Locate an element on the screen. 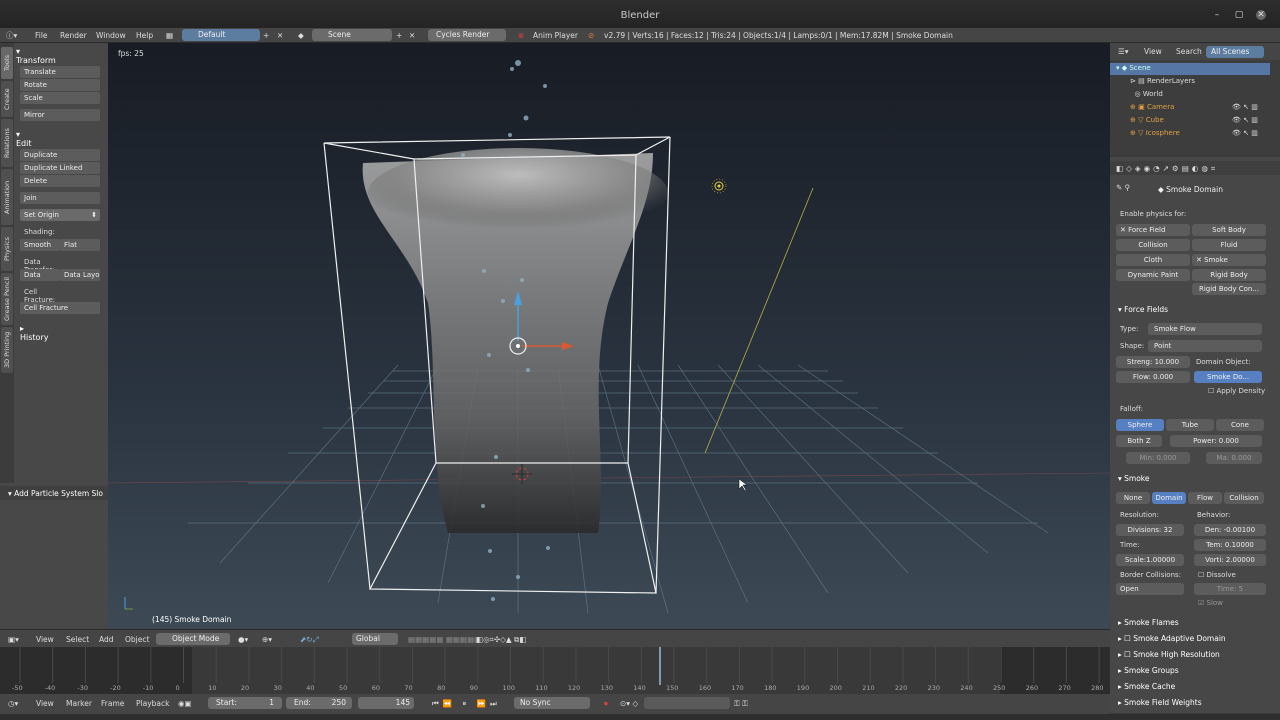 This screenshot has height=720, width=1280. smoke-groups-panel: ▸ Smoke Groups is located at coordinates (1148, 670).